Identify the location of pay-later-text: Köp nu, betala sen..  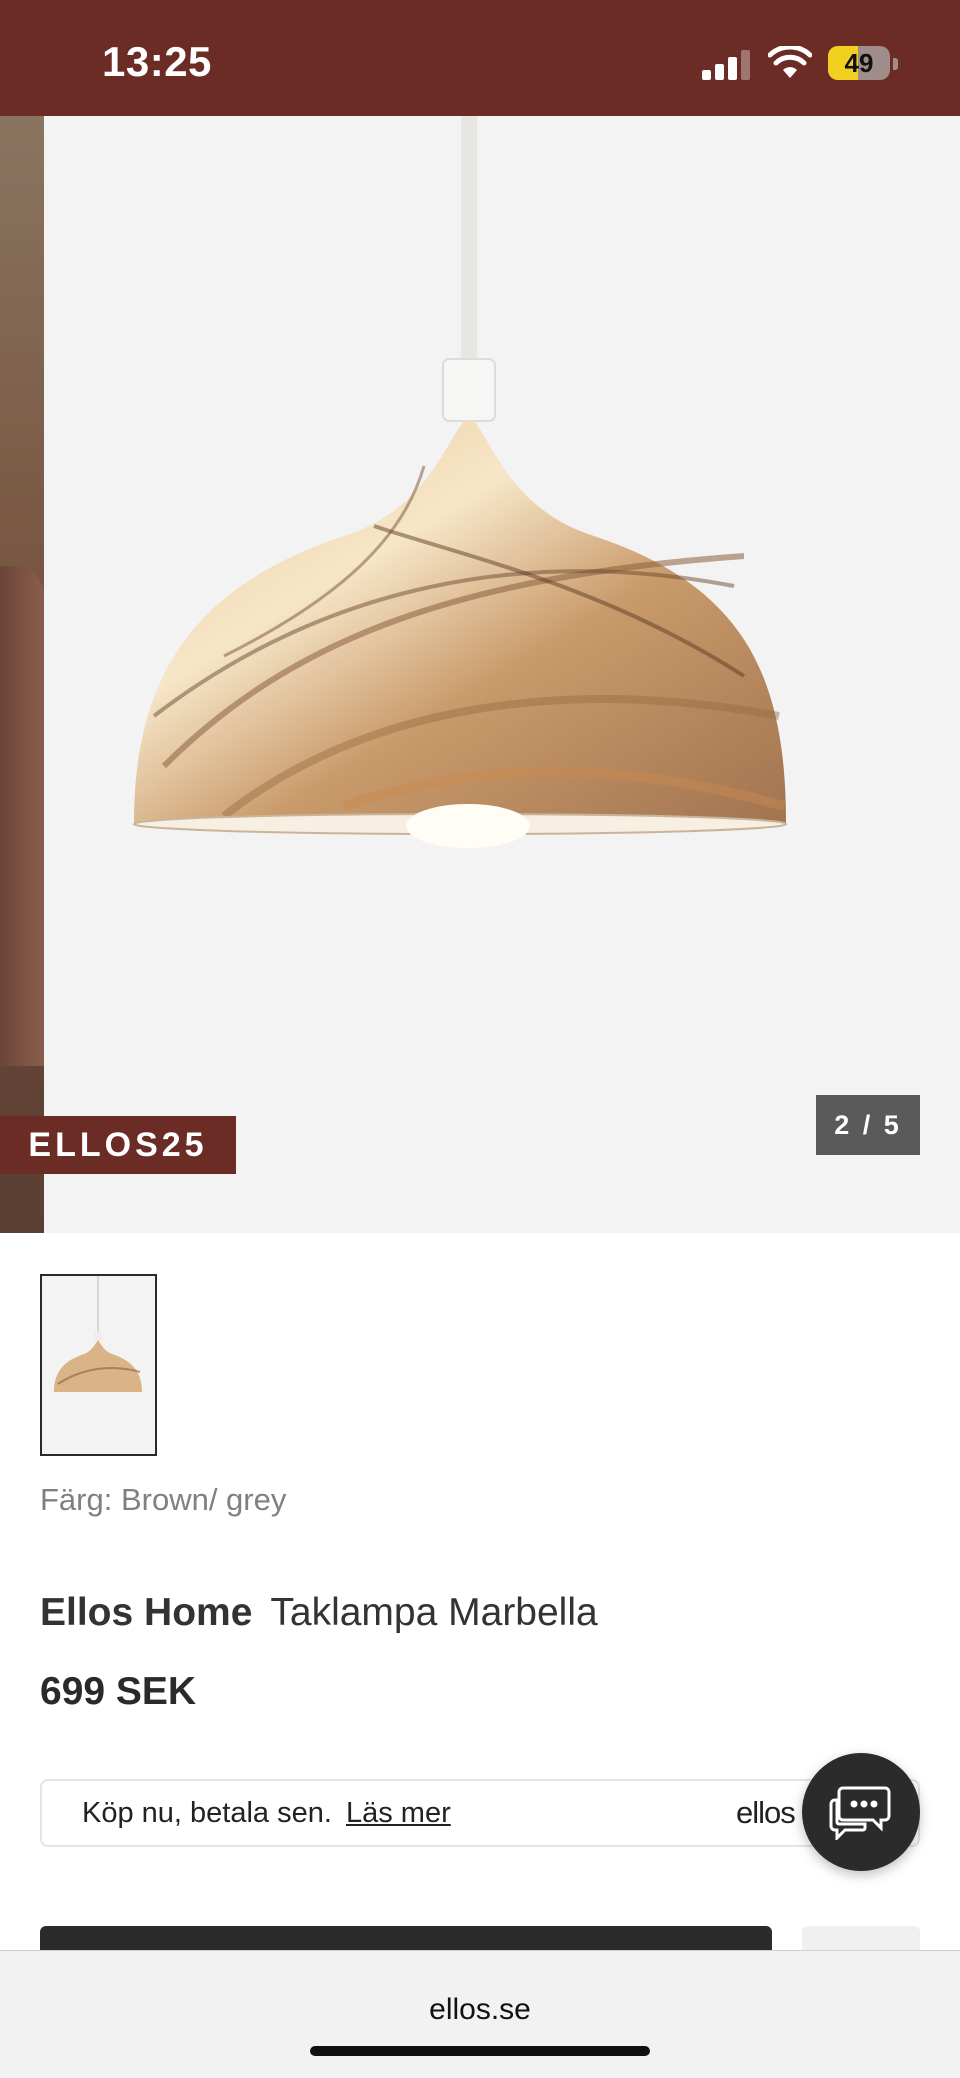
(207, 1813).